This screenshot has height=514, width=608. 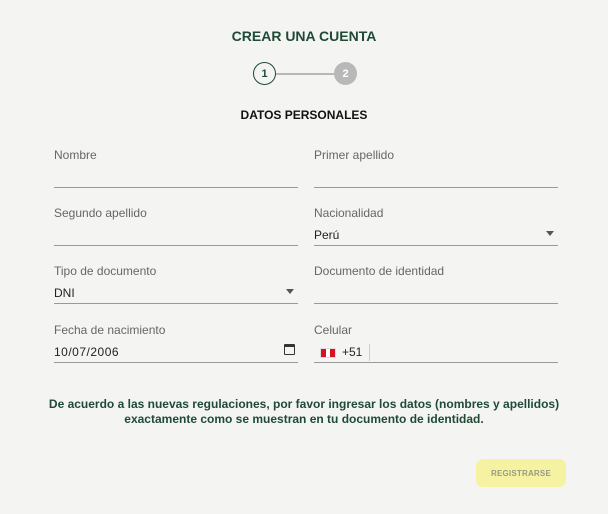 I want to click on fecha-nacimiento-input: 10/07/2006, so click(x=86, y=352).